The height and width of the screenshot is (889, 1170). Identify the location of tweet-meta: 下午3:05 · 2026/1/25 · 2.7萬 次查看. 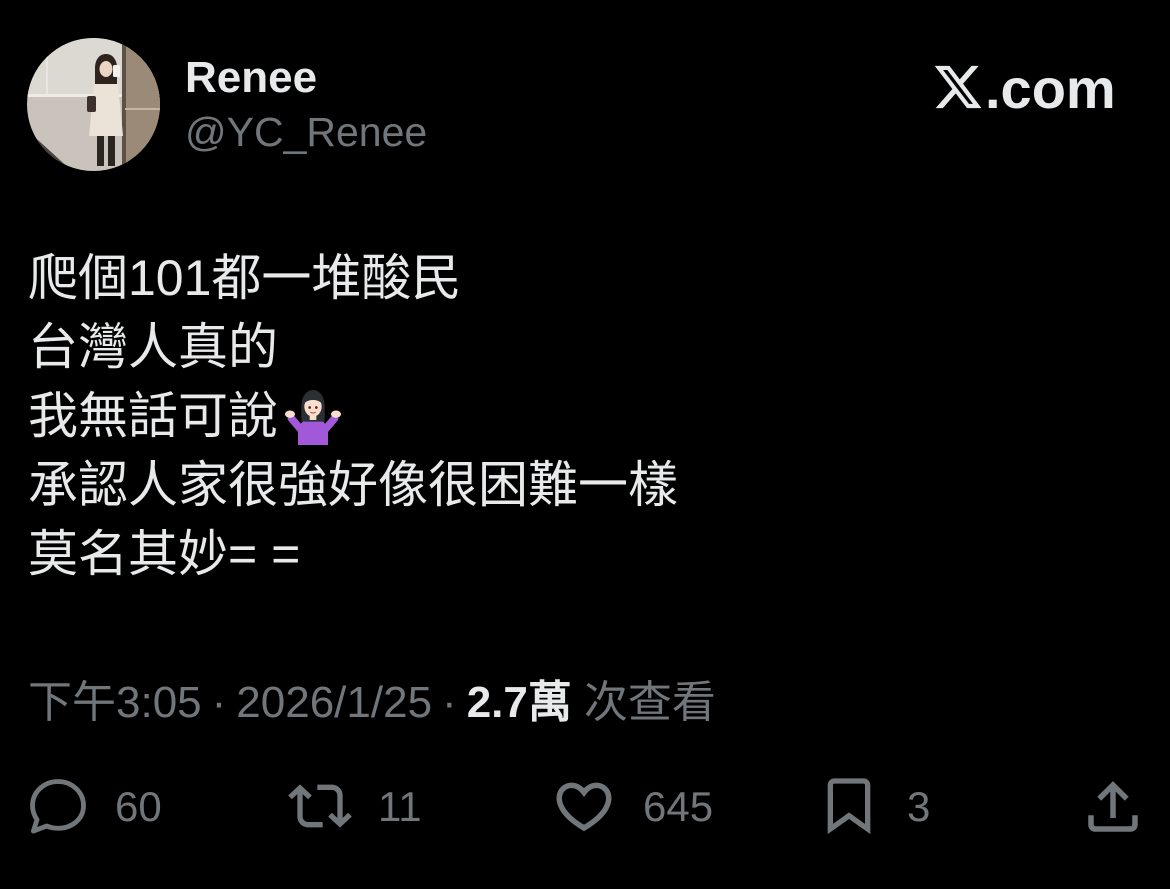
(372, 703).